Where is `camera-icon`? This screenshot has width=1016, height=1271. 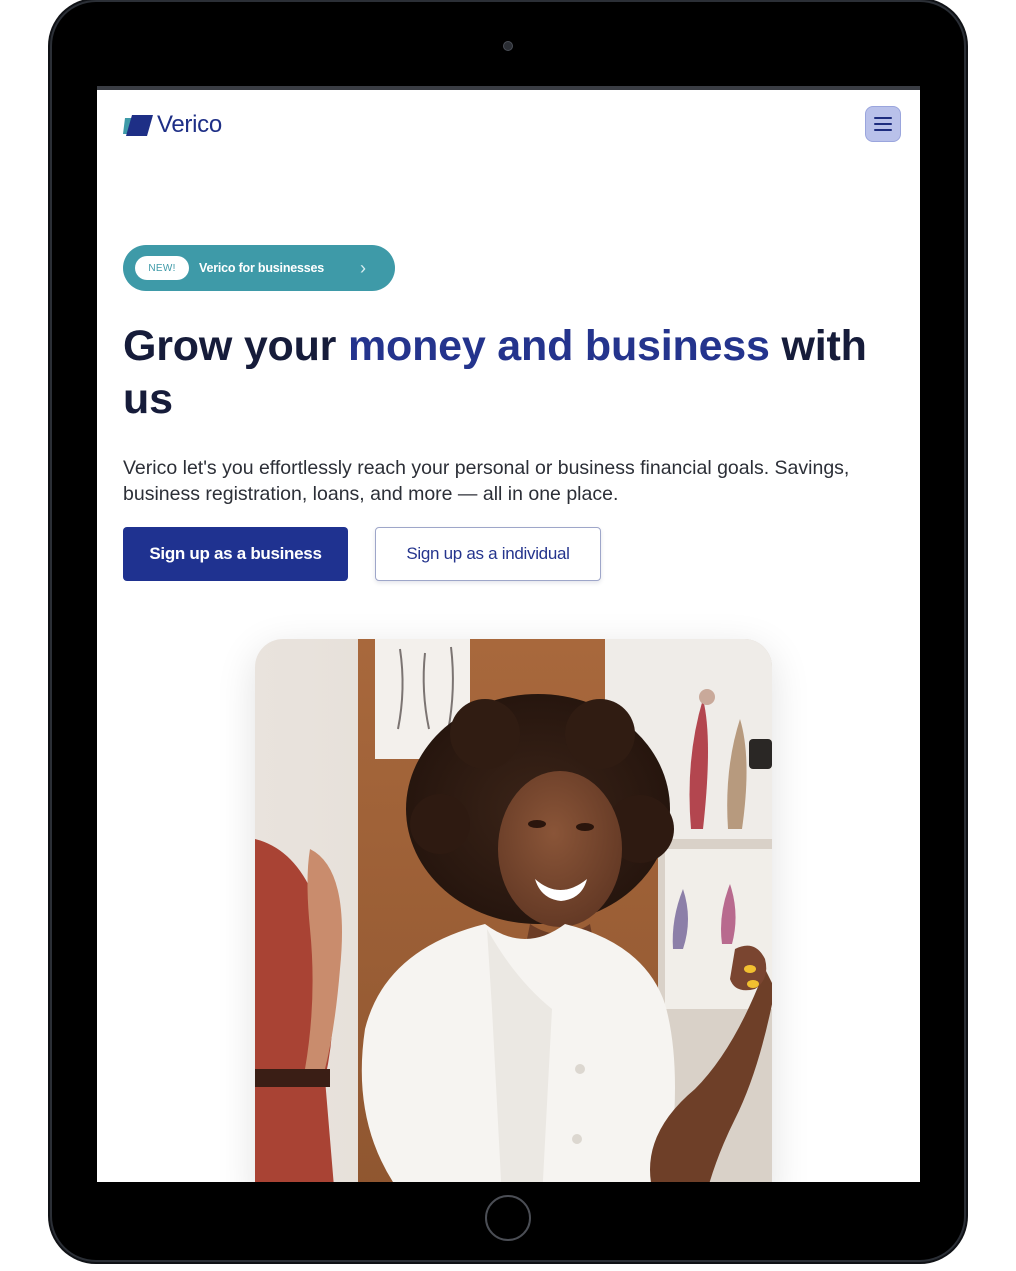 camera-icon is located at coordinates (508, 46).